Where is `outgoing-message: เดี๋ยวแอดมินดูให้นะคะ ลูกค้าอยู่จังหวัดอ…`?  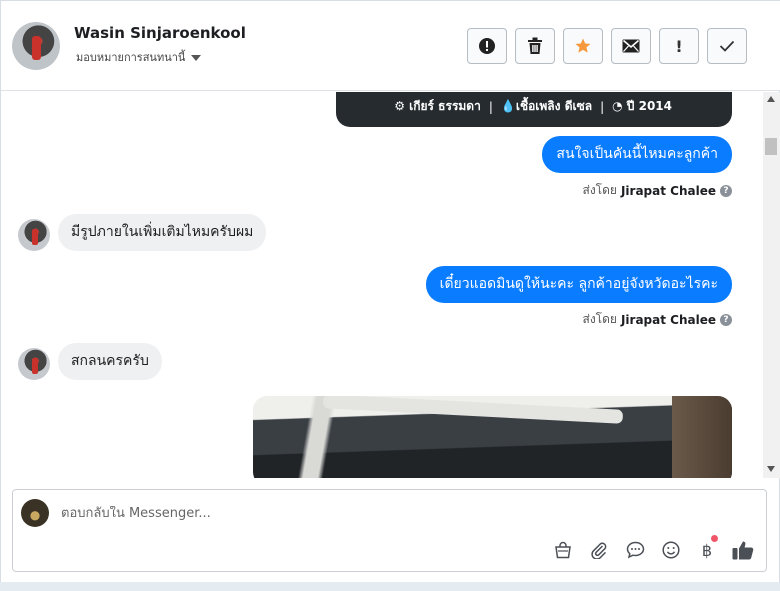
outgoing-message: เดี๋ยวแอดมินดูให้นะคะ ลูกค้าอยู่จังหวัดอ… is located at coordinates (578, 284).